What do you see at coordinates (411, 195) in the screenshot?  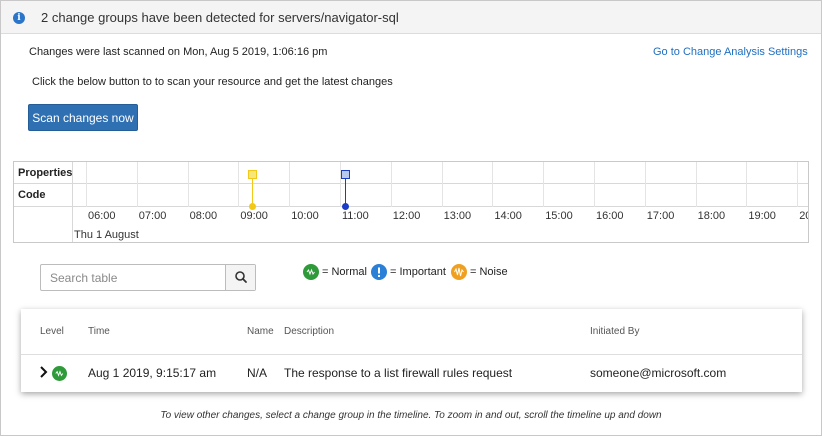 I see `timeline-row-code: Code` at bounding box center [411, 195].